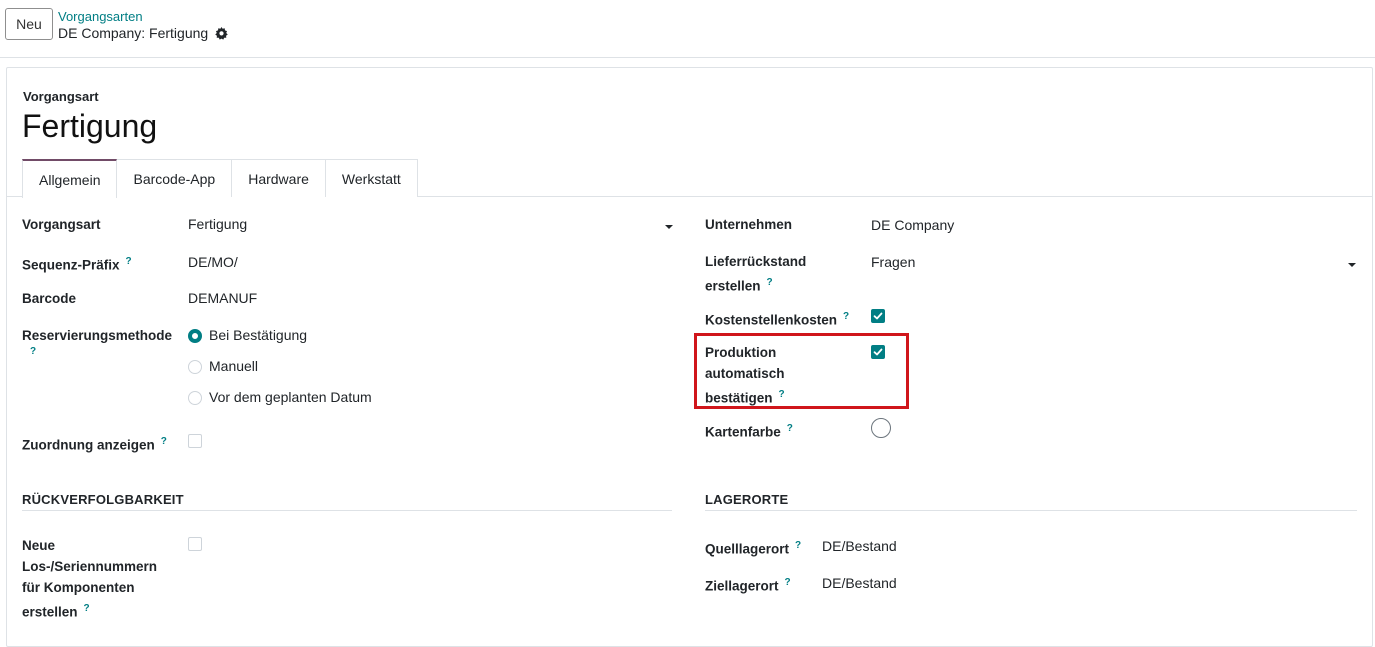 This screenshot has height=647, width=1375. I want to click on section-title-traceability: RÜCKVERFOLGBARKEIT, so click(103, 499).